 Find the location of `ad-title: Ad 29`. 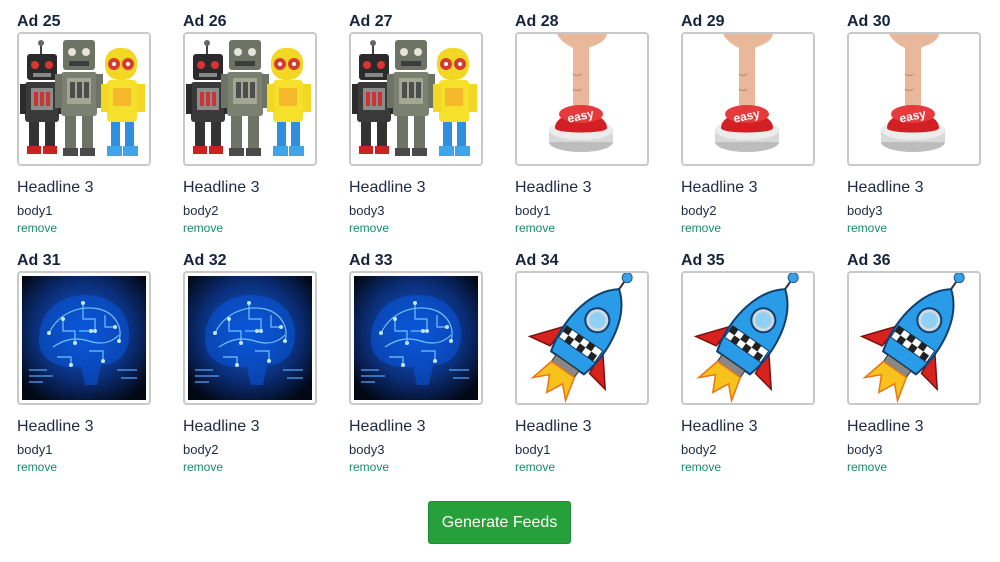

ad-title: Ad 29 is located at coordinates (703, 21).